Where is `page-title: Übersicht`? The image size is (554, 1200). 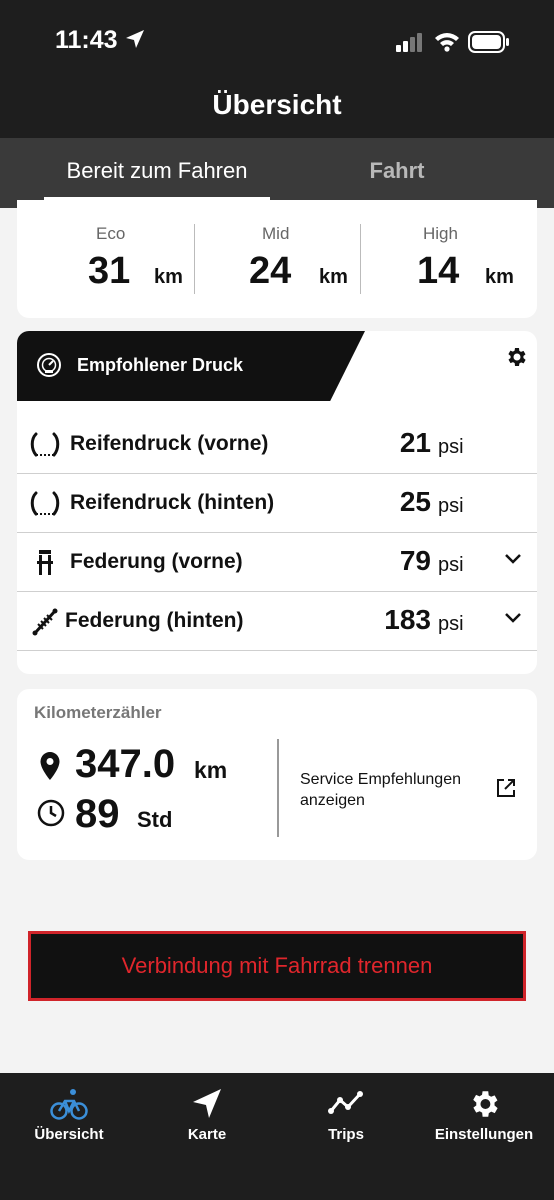
page-title: Übersicht is located at coordinates (277, 104).